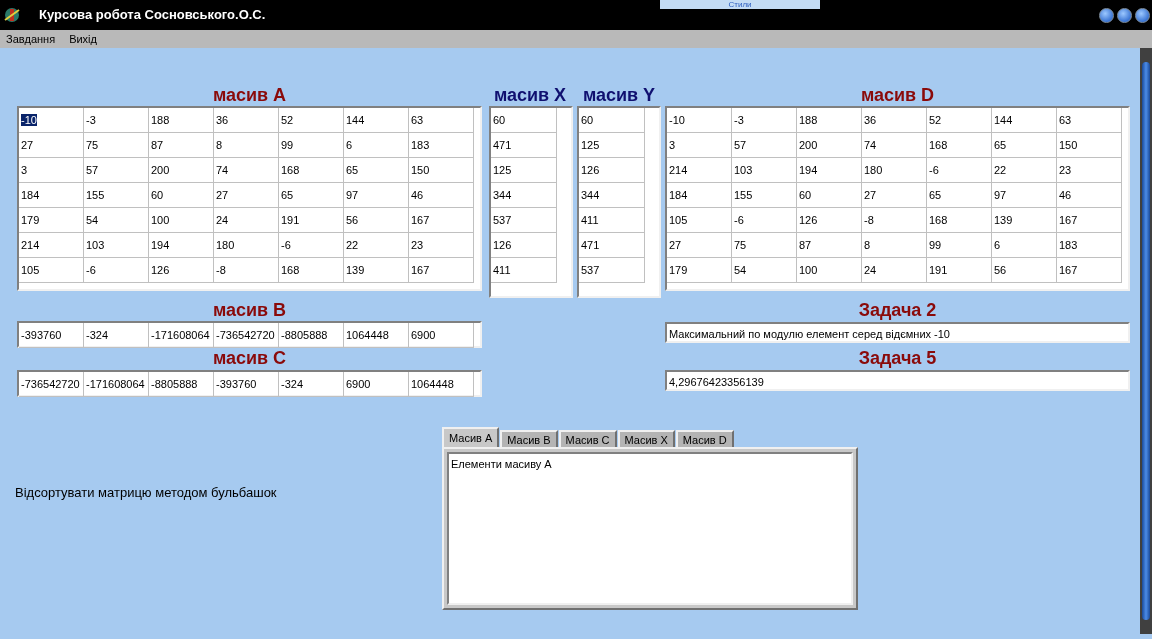  Describe the element at coordinates (246, 384) in the screenshot. I see `table-cell: -393760` at that location.